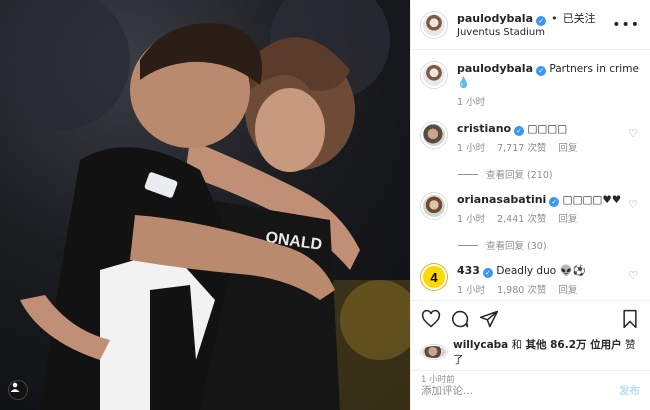  Describe the element at coordinates (530, 352) in the screenshot. I see `likes-summary: willycaba 和 其他 86.2万 位用户 赞了` at that location.